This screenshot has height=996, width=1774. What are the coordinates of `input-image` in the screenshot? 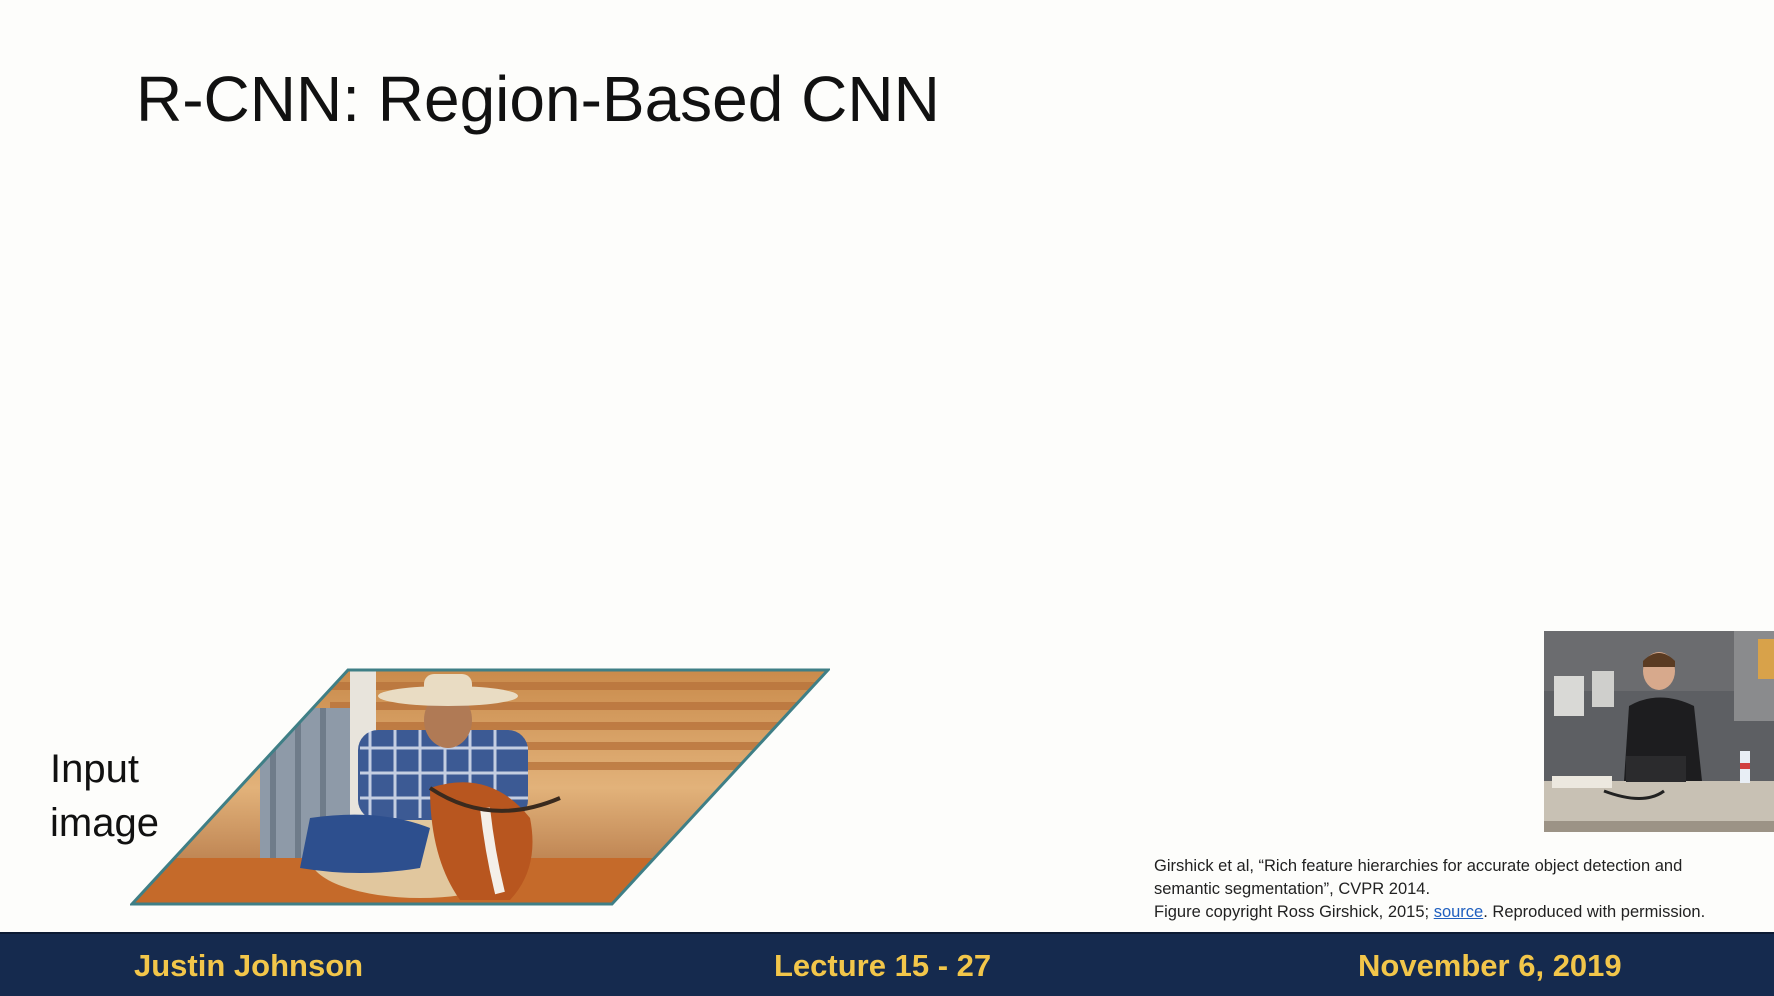 It's located at (480, 787).